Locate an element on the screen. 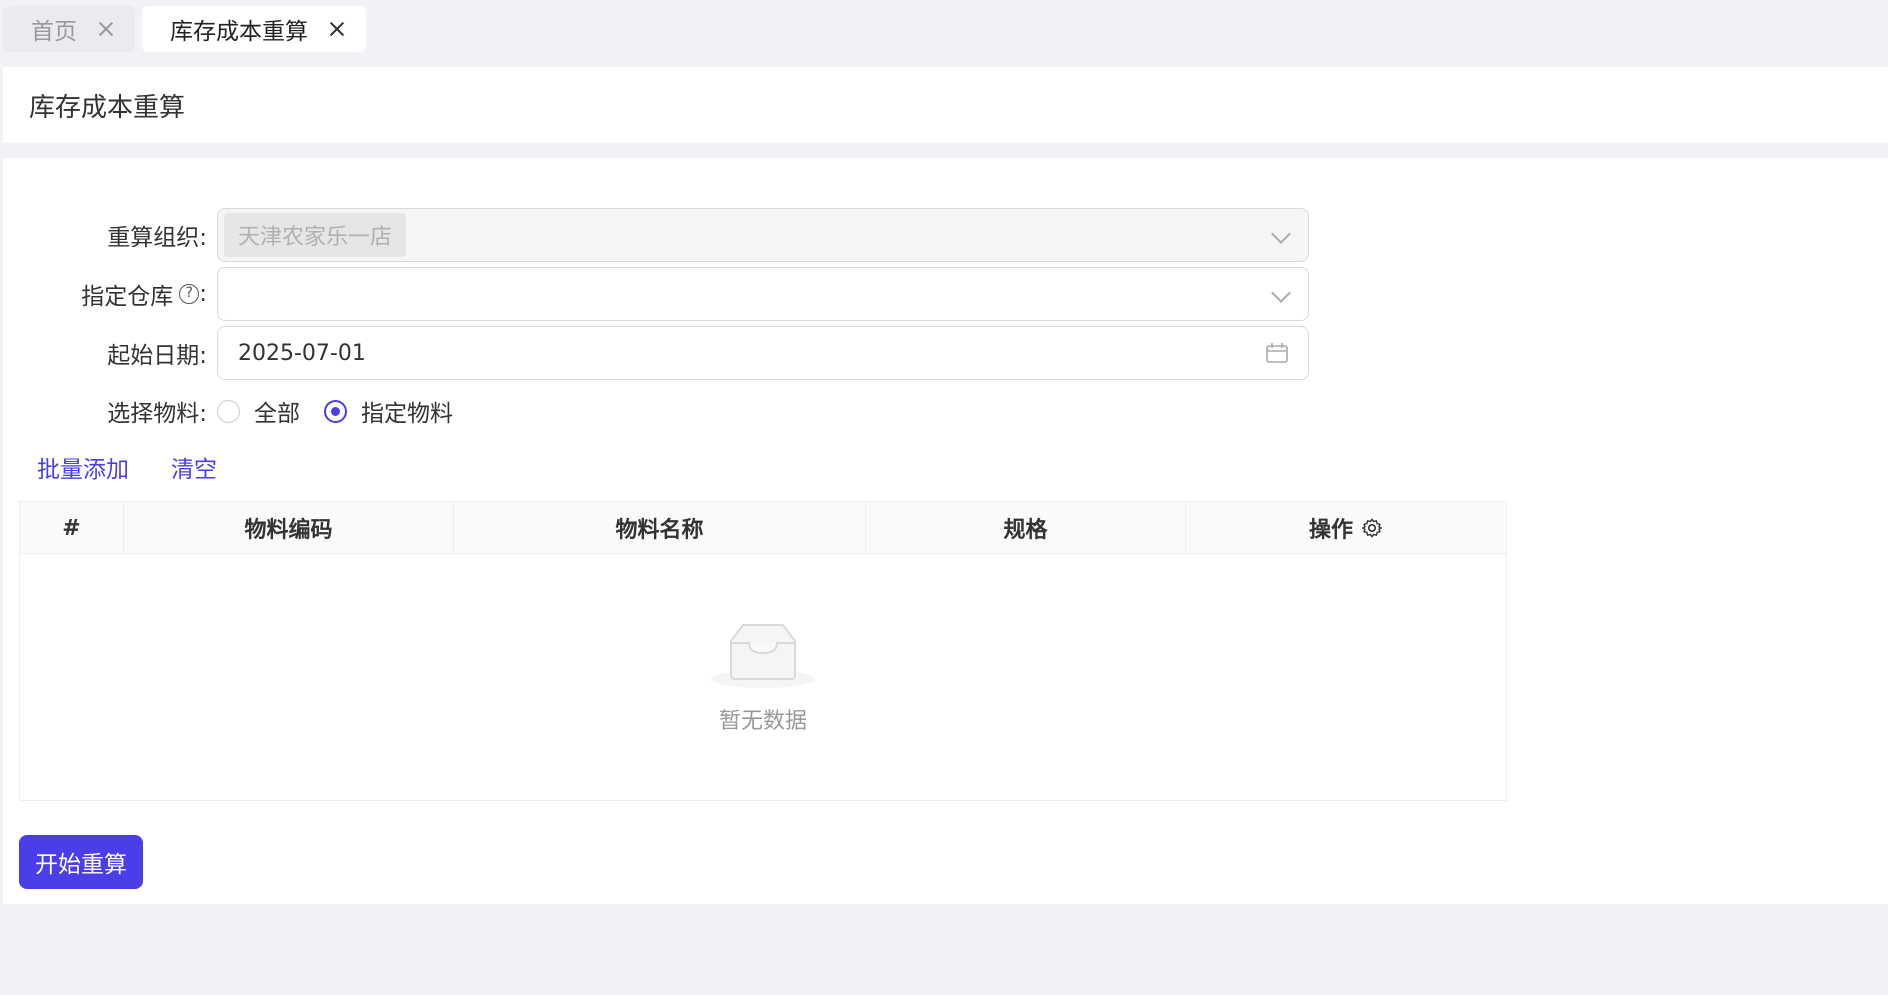 Image resolution: width=1888 pixels, height=995 pixels. form-row-material: 选择物料: 全部 指定物料 is located at coordinates (240, 411).